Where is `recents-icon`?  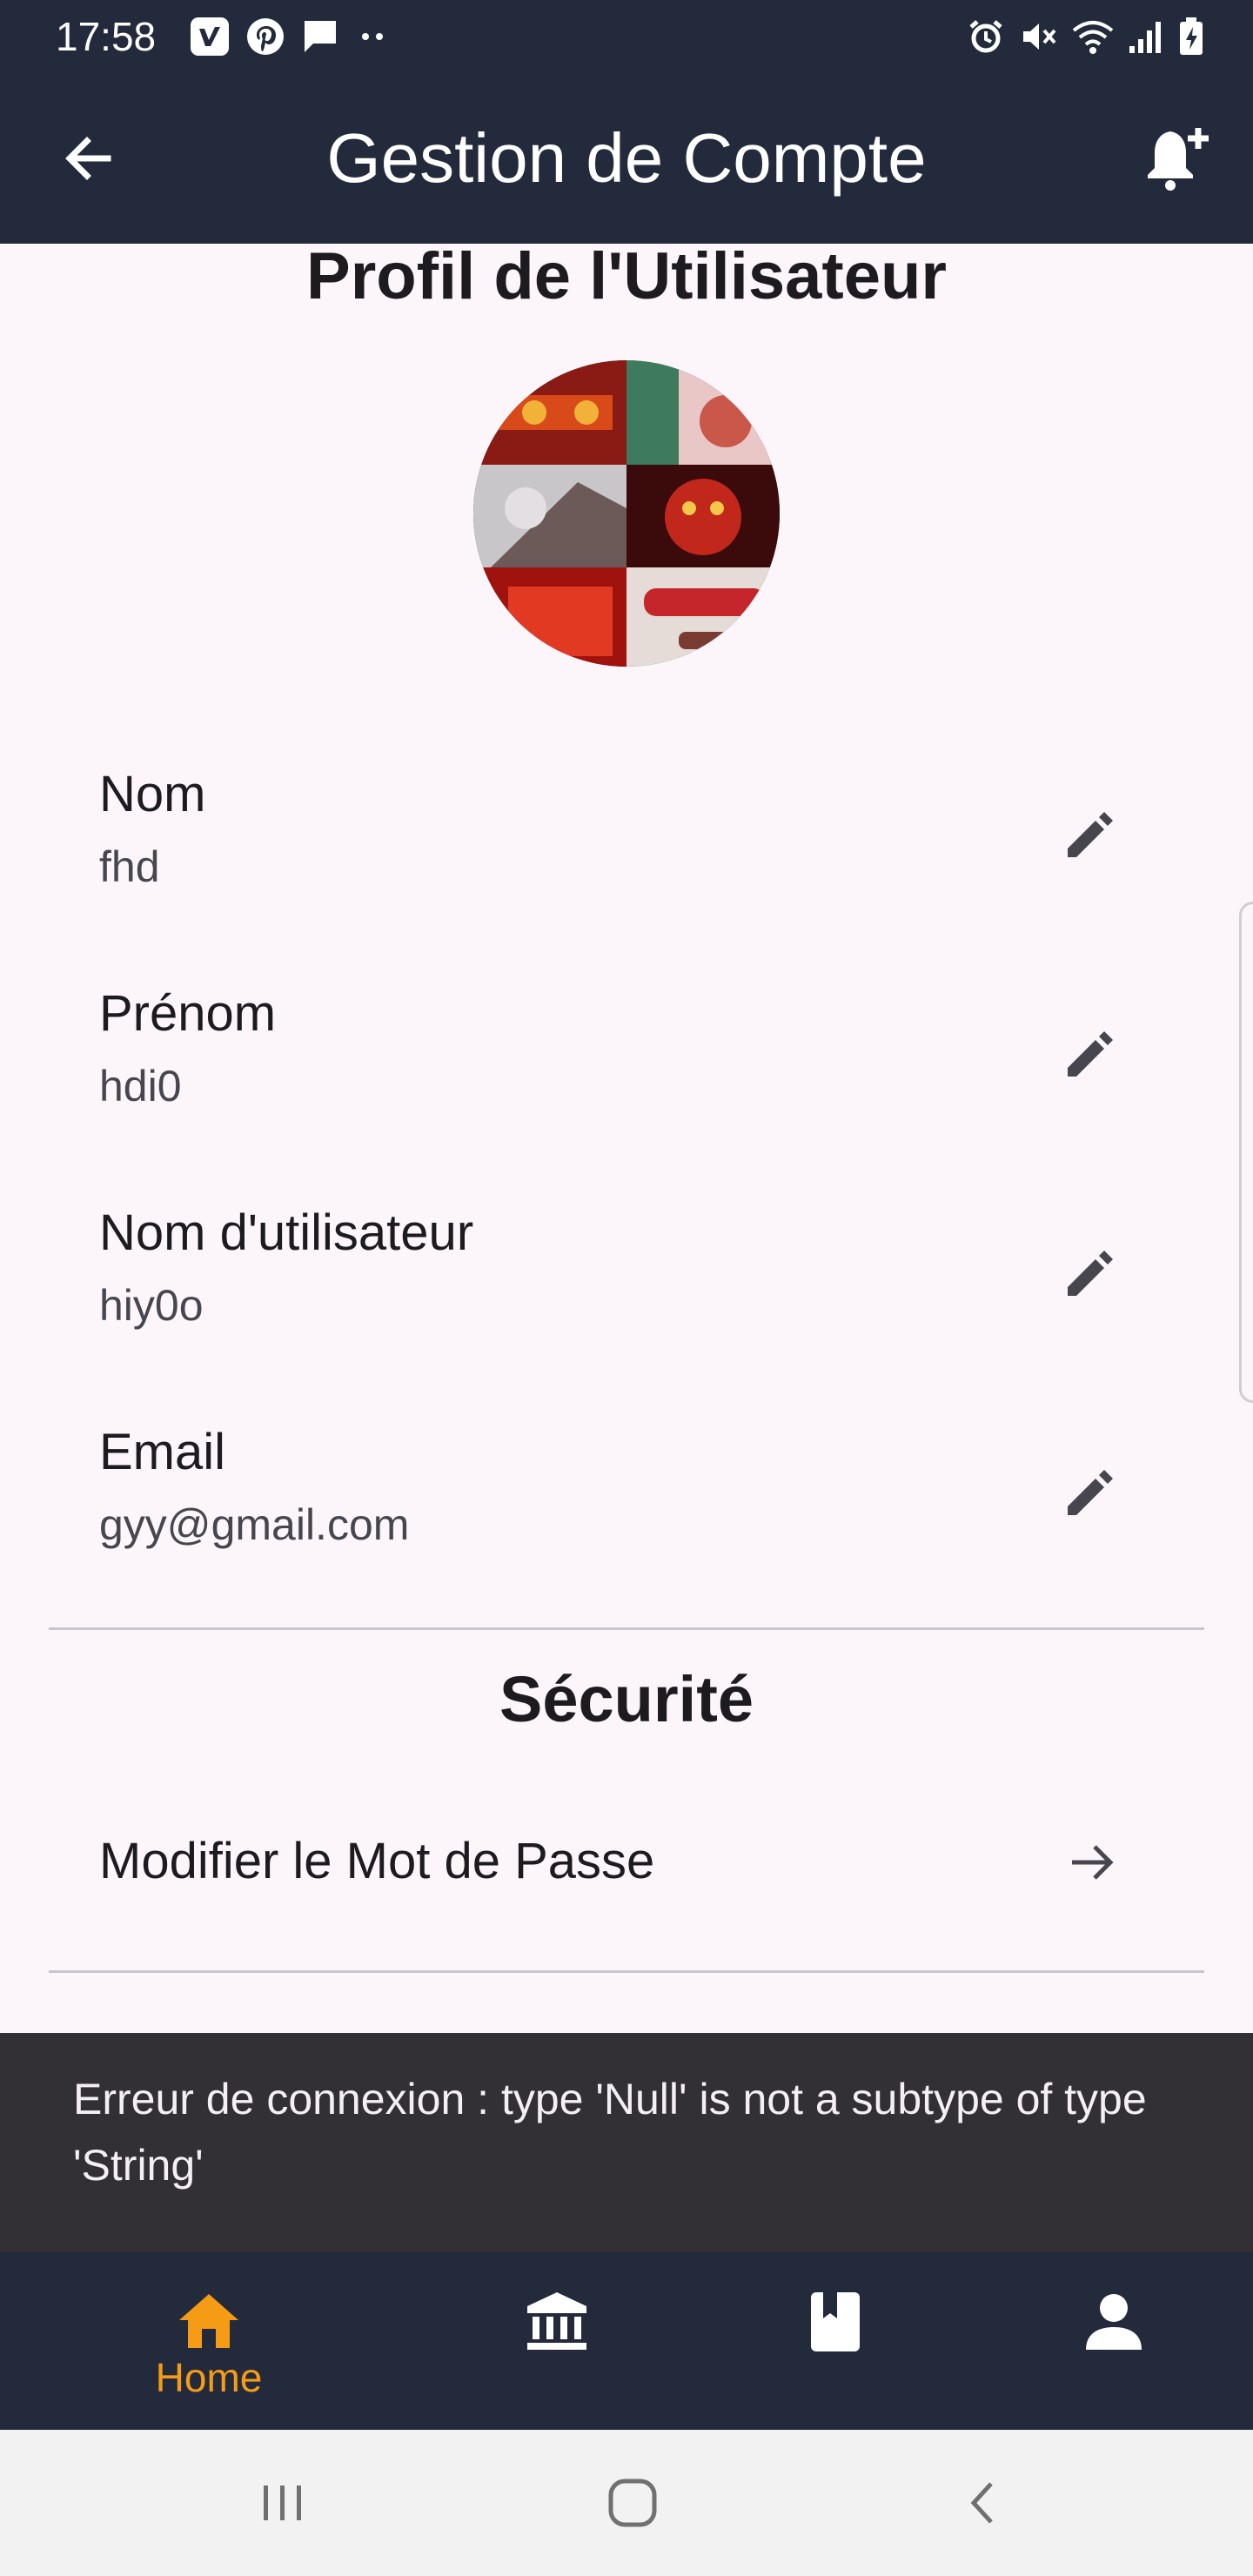
recents-icon is located at coordinates (282, 2502).